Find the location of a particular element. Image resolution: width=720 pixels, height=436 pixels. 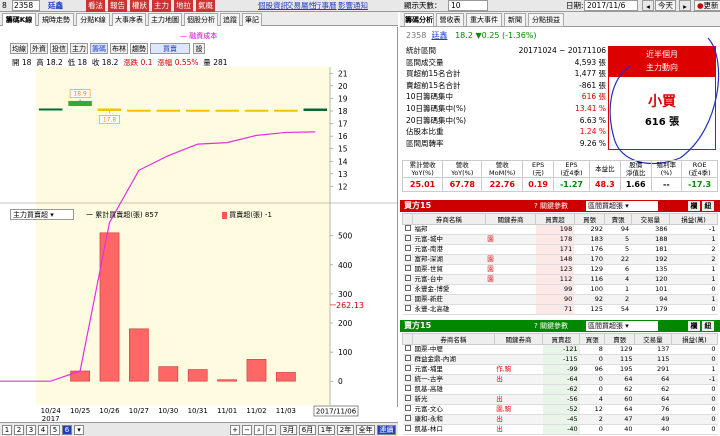

table-cell: 出 is located at coordinates (518, 399).